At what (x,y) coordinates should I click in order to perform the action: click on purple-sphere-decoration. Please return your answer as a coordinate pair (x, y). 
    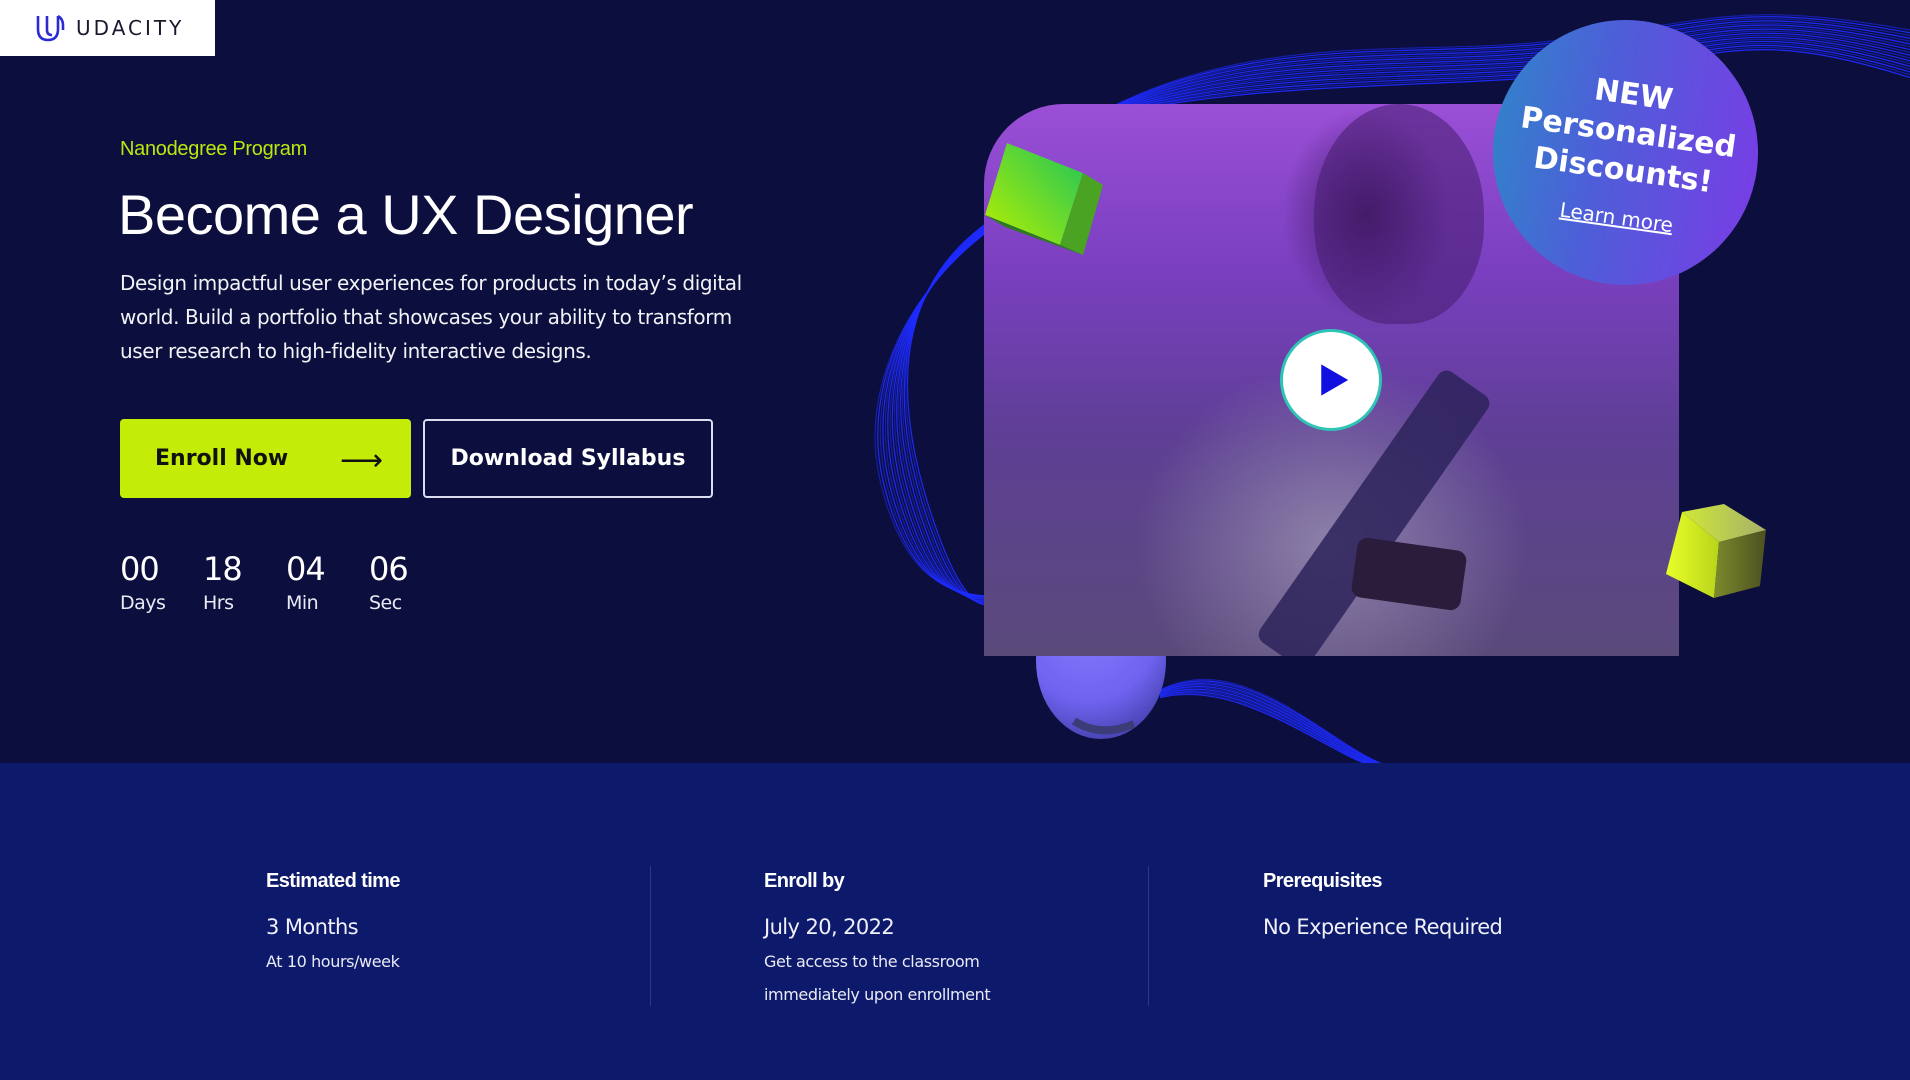
    Looking at the image, I should click on (1101, 697).